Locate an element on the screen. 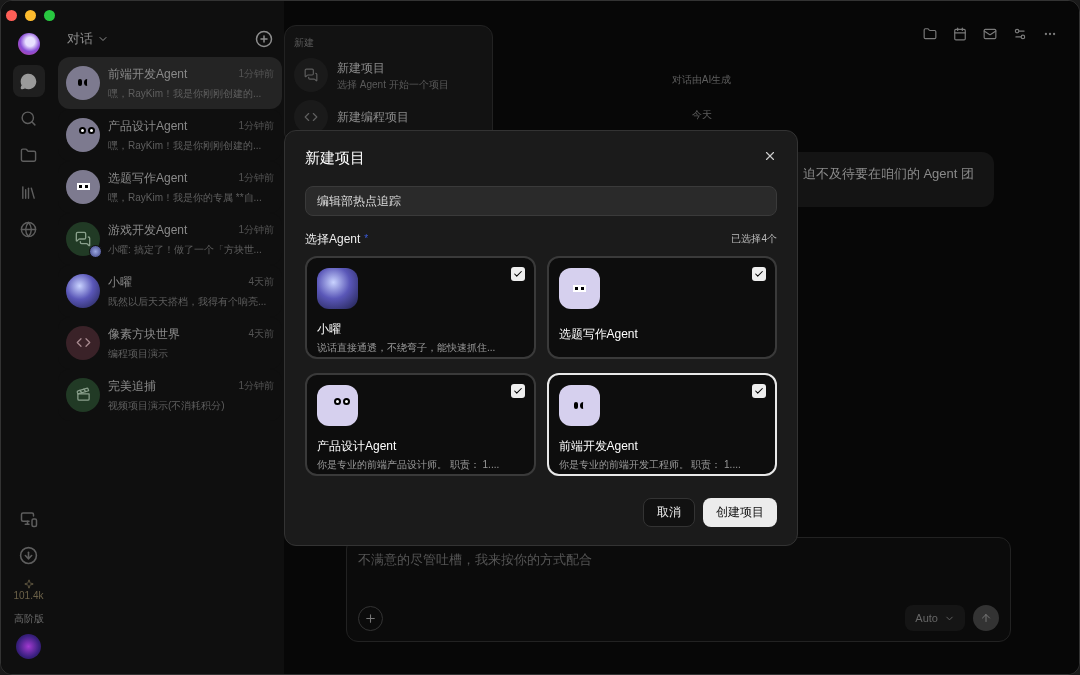  devices-icon is located at coordinates (28, 519).